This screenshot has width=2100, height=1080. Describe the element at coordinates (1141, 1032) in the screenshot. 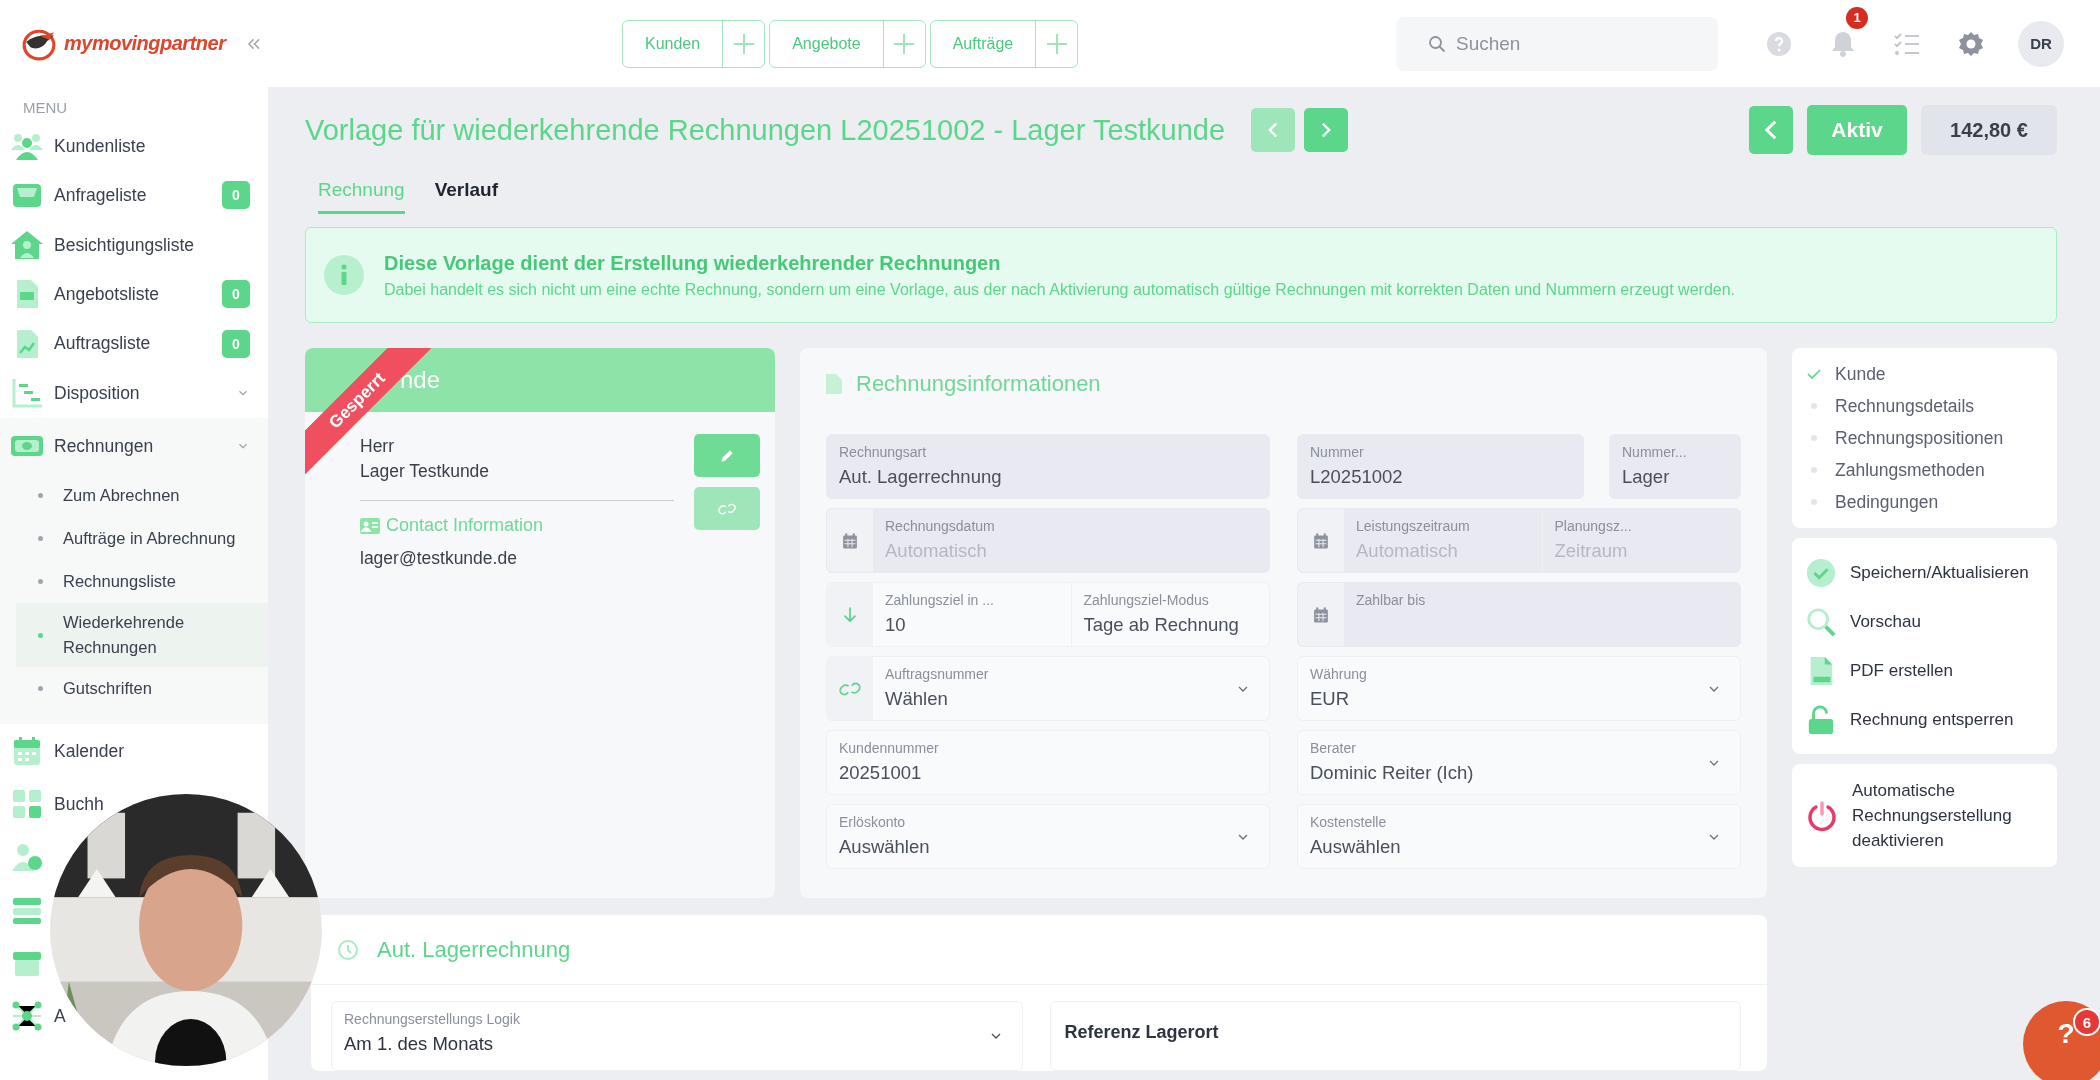

I see `field-heading: Referenz Lagerort` at that location.